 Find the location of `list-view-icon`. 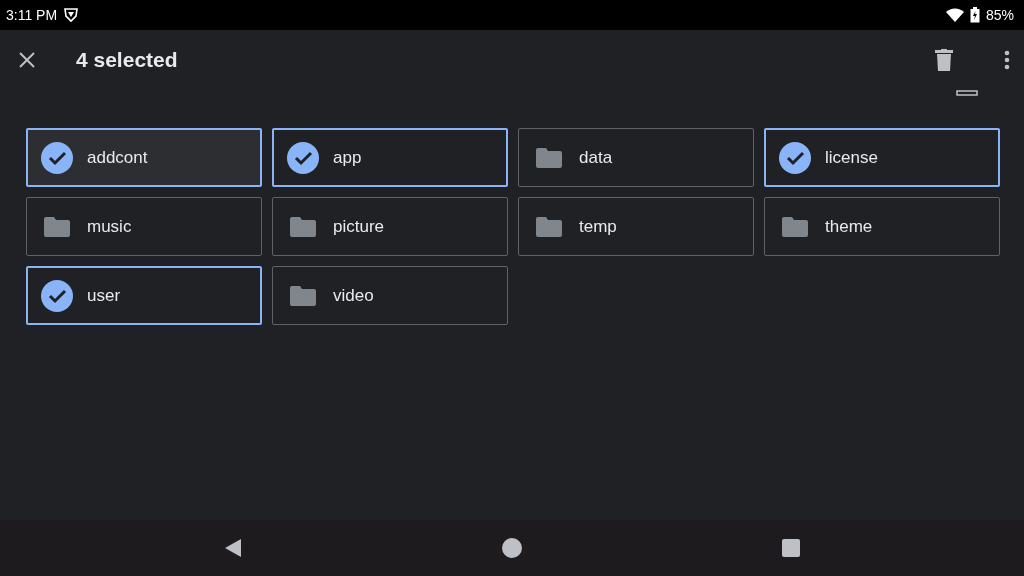

list-view-icon is located at coordinates (967, 93).